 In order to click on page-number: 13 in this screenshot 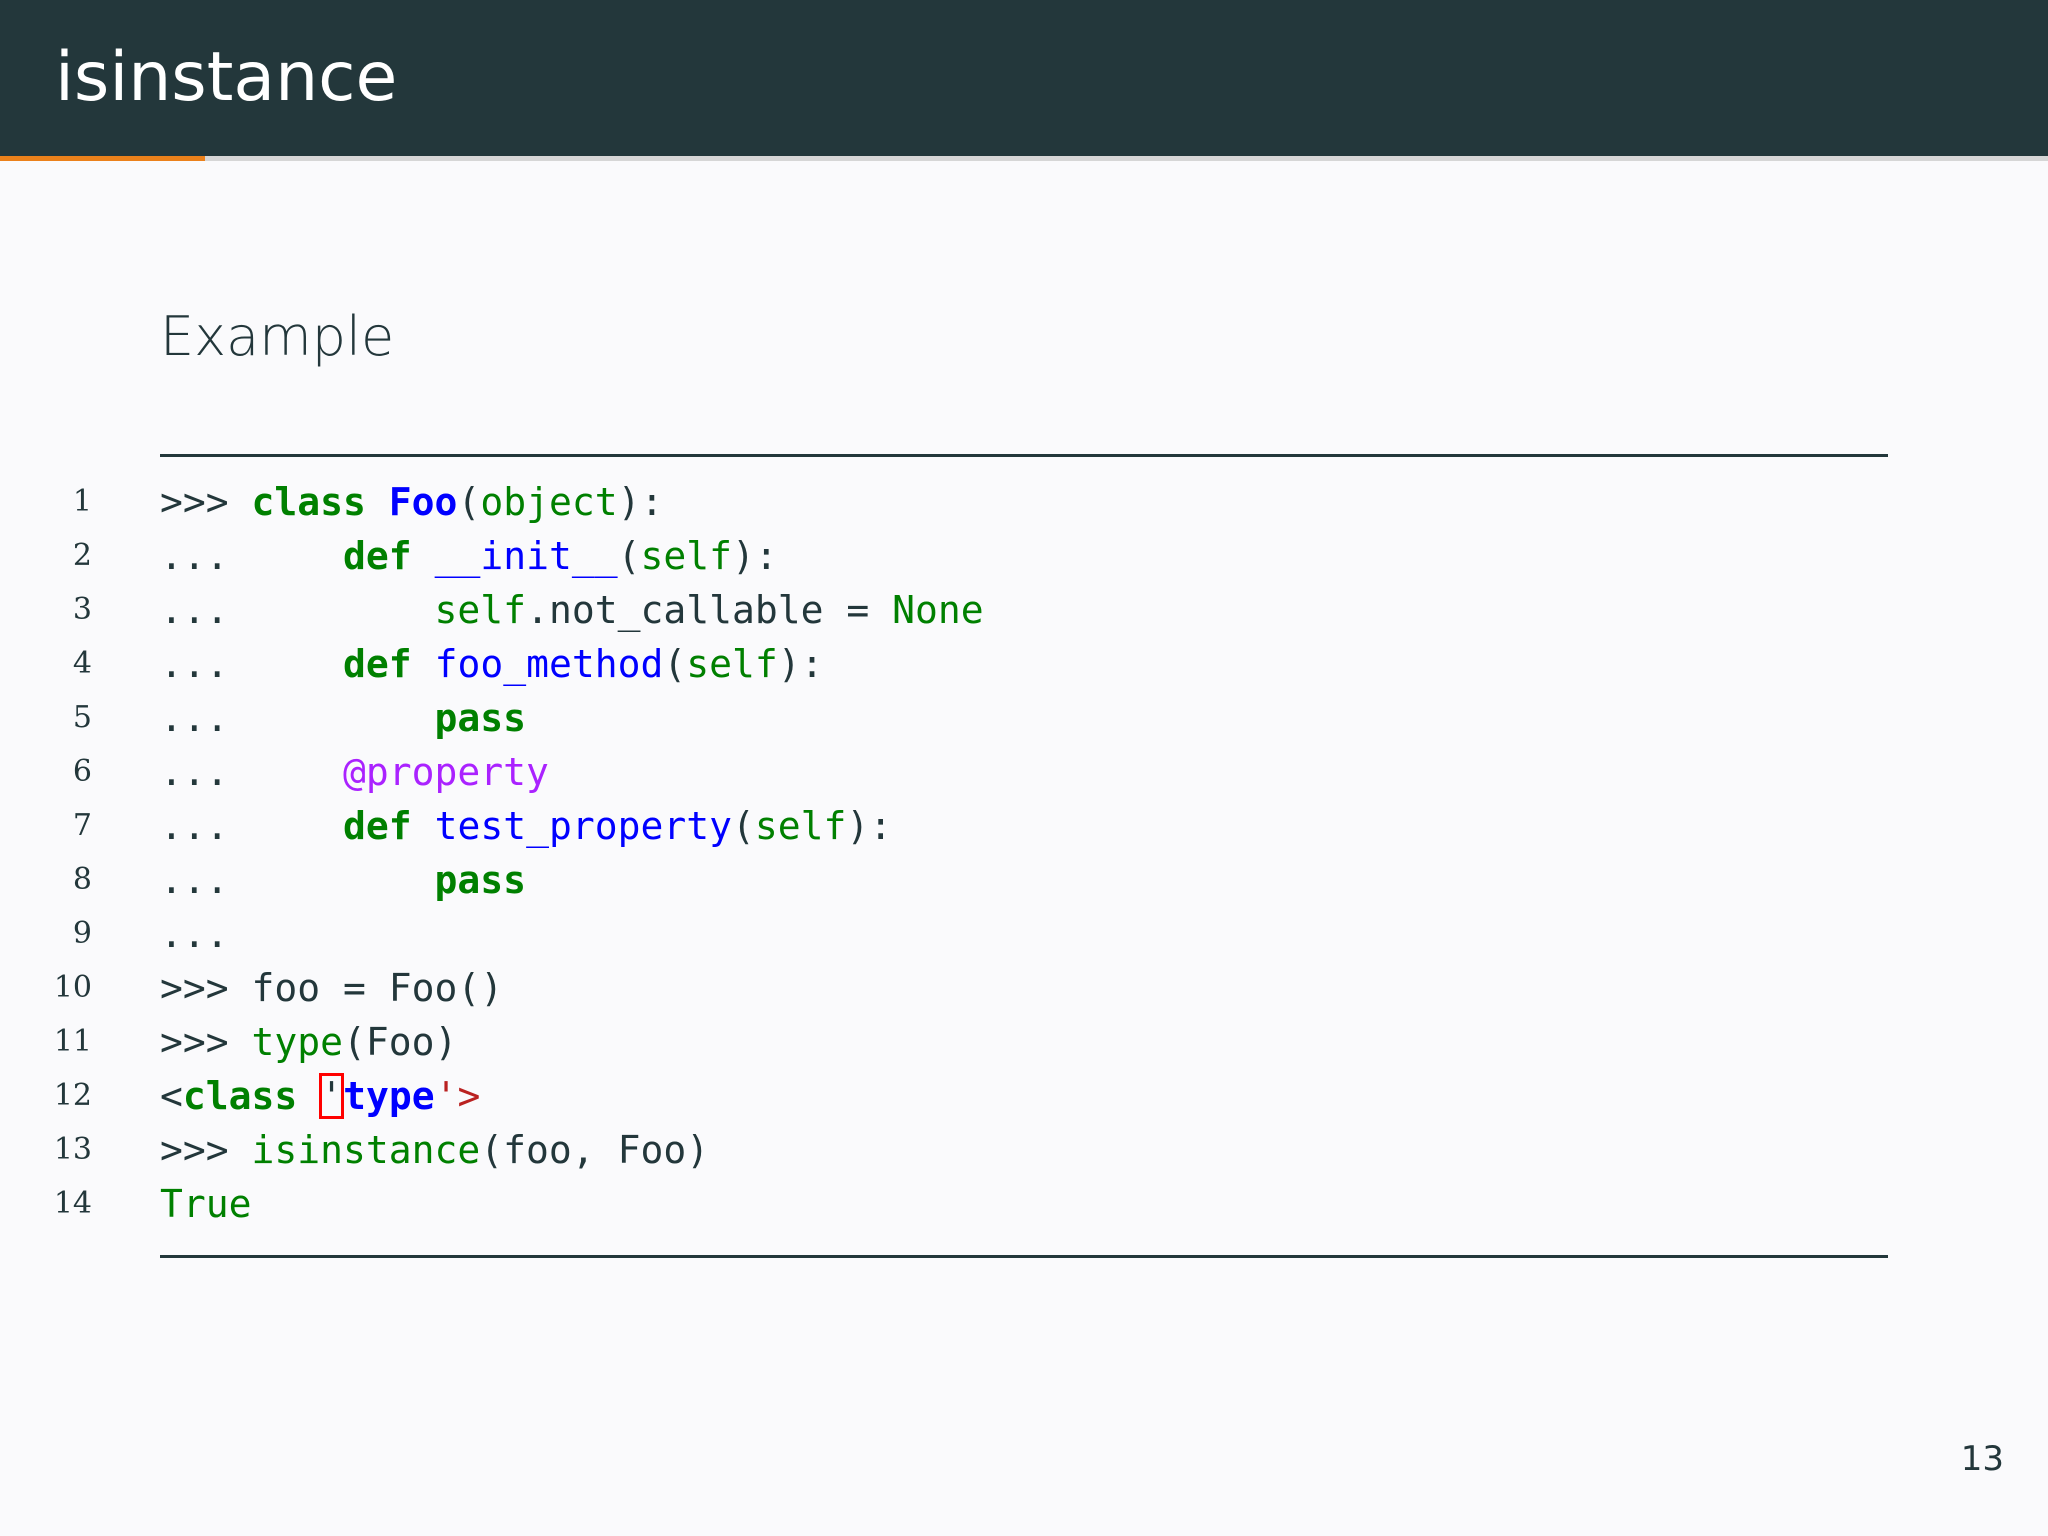, I will do `click(1982, 1459)`.